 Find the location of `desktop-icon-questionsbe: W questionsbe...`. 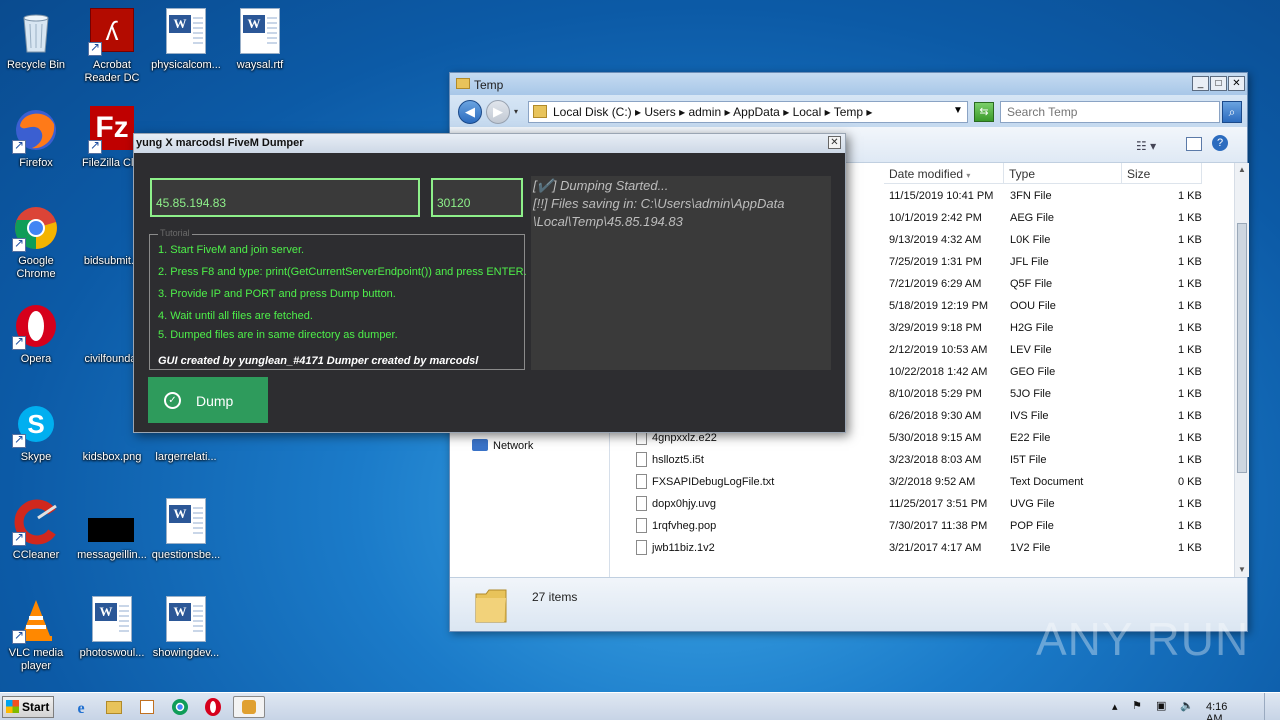

desktop-icon-questionsbe: W questionsbe... is located at coordinates (186, 537).